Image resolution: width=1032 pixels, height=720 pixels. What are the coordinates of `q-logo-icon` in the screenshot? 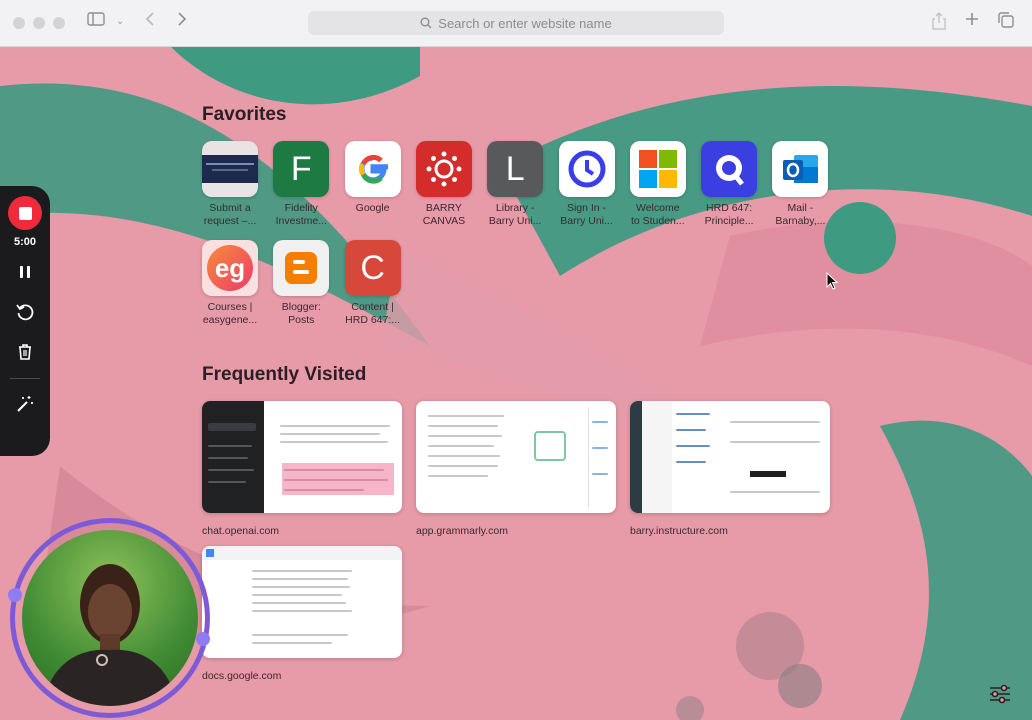 It's located at (729, 169).